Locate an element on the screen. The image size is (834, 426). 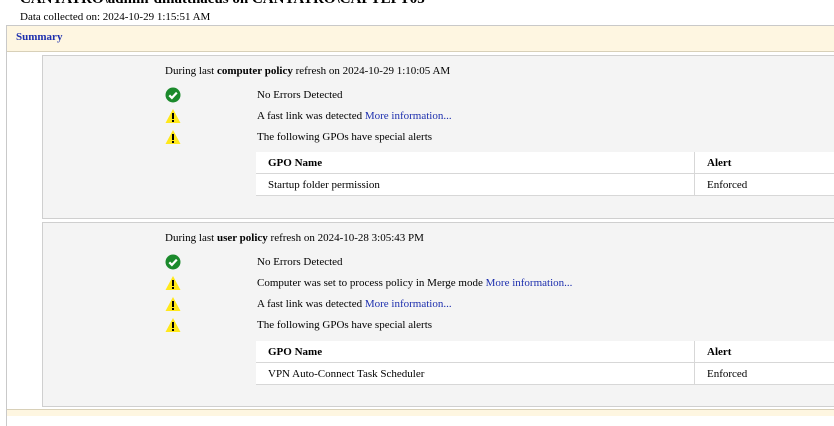
summary-section-header: Summary is located at coordinates (420, 39).